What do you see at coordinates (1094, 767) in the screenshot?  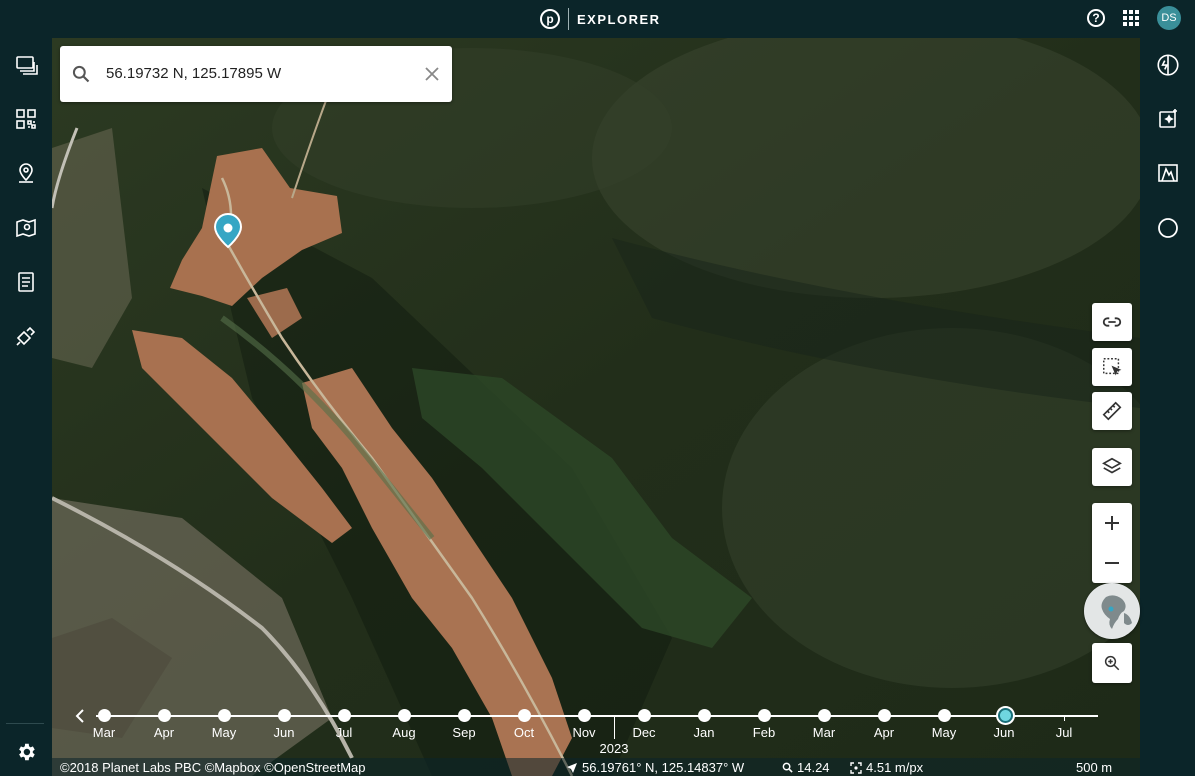 I see `scale-label: 500 m` at bounding box center [1094, 767].